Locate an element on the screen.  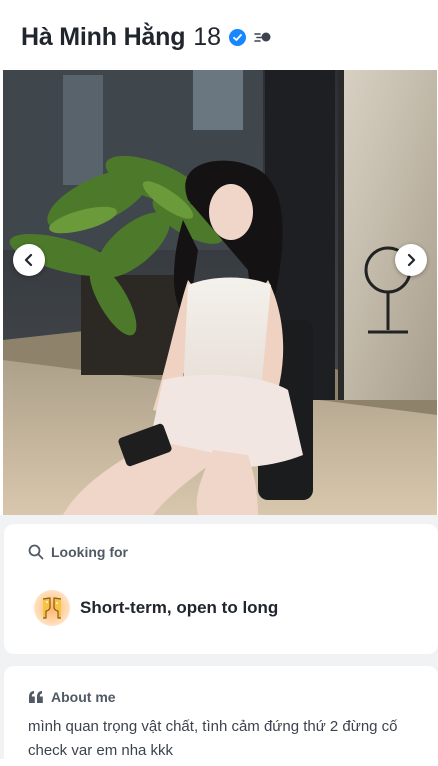
profile-name: Hà Minh Hằng is located at coordinates (103, 36).